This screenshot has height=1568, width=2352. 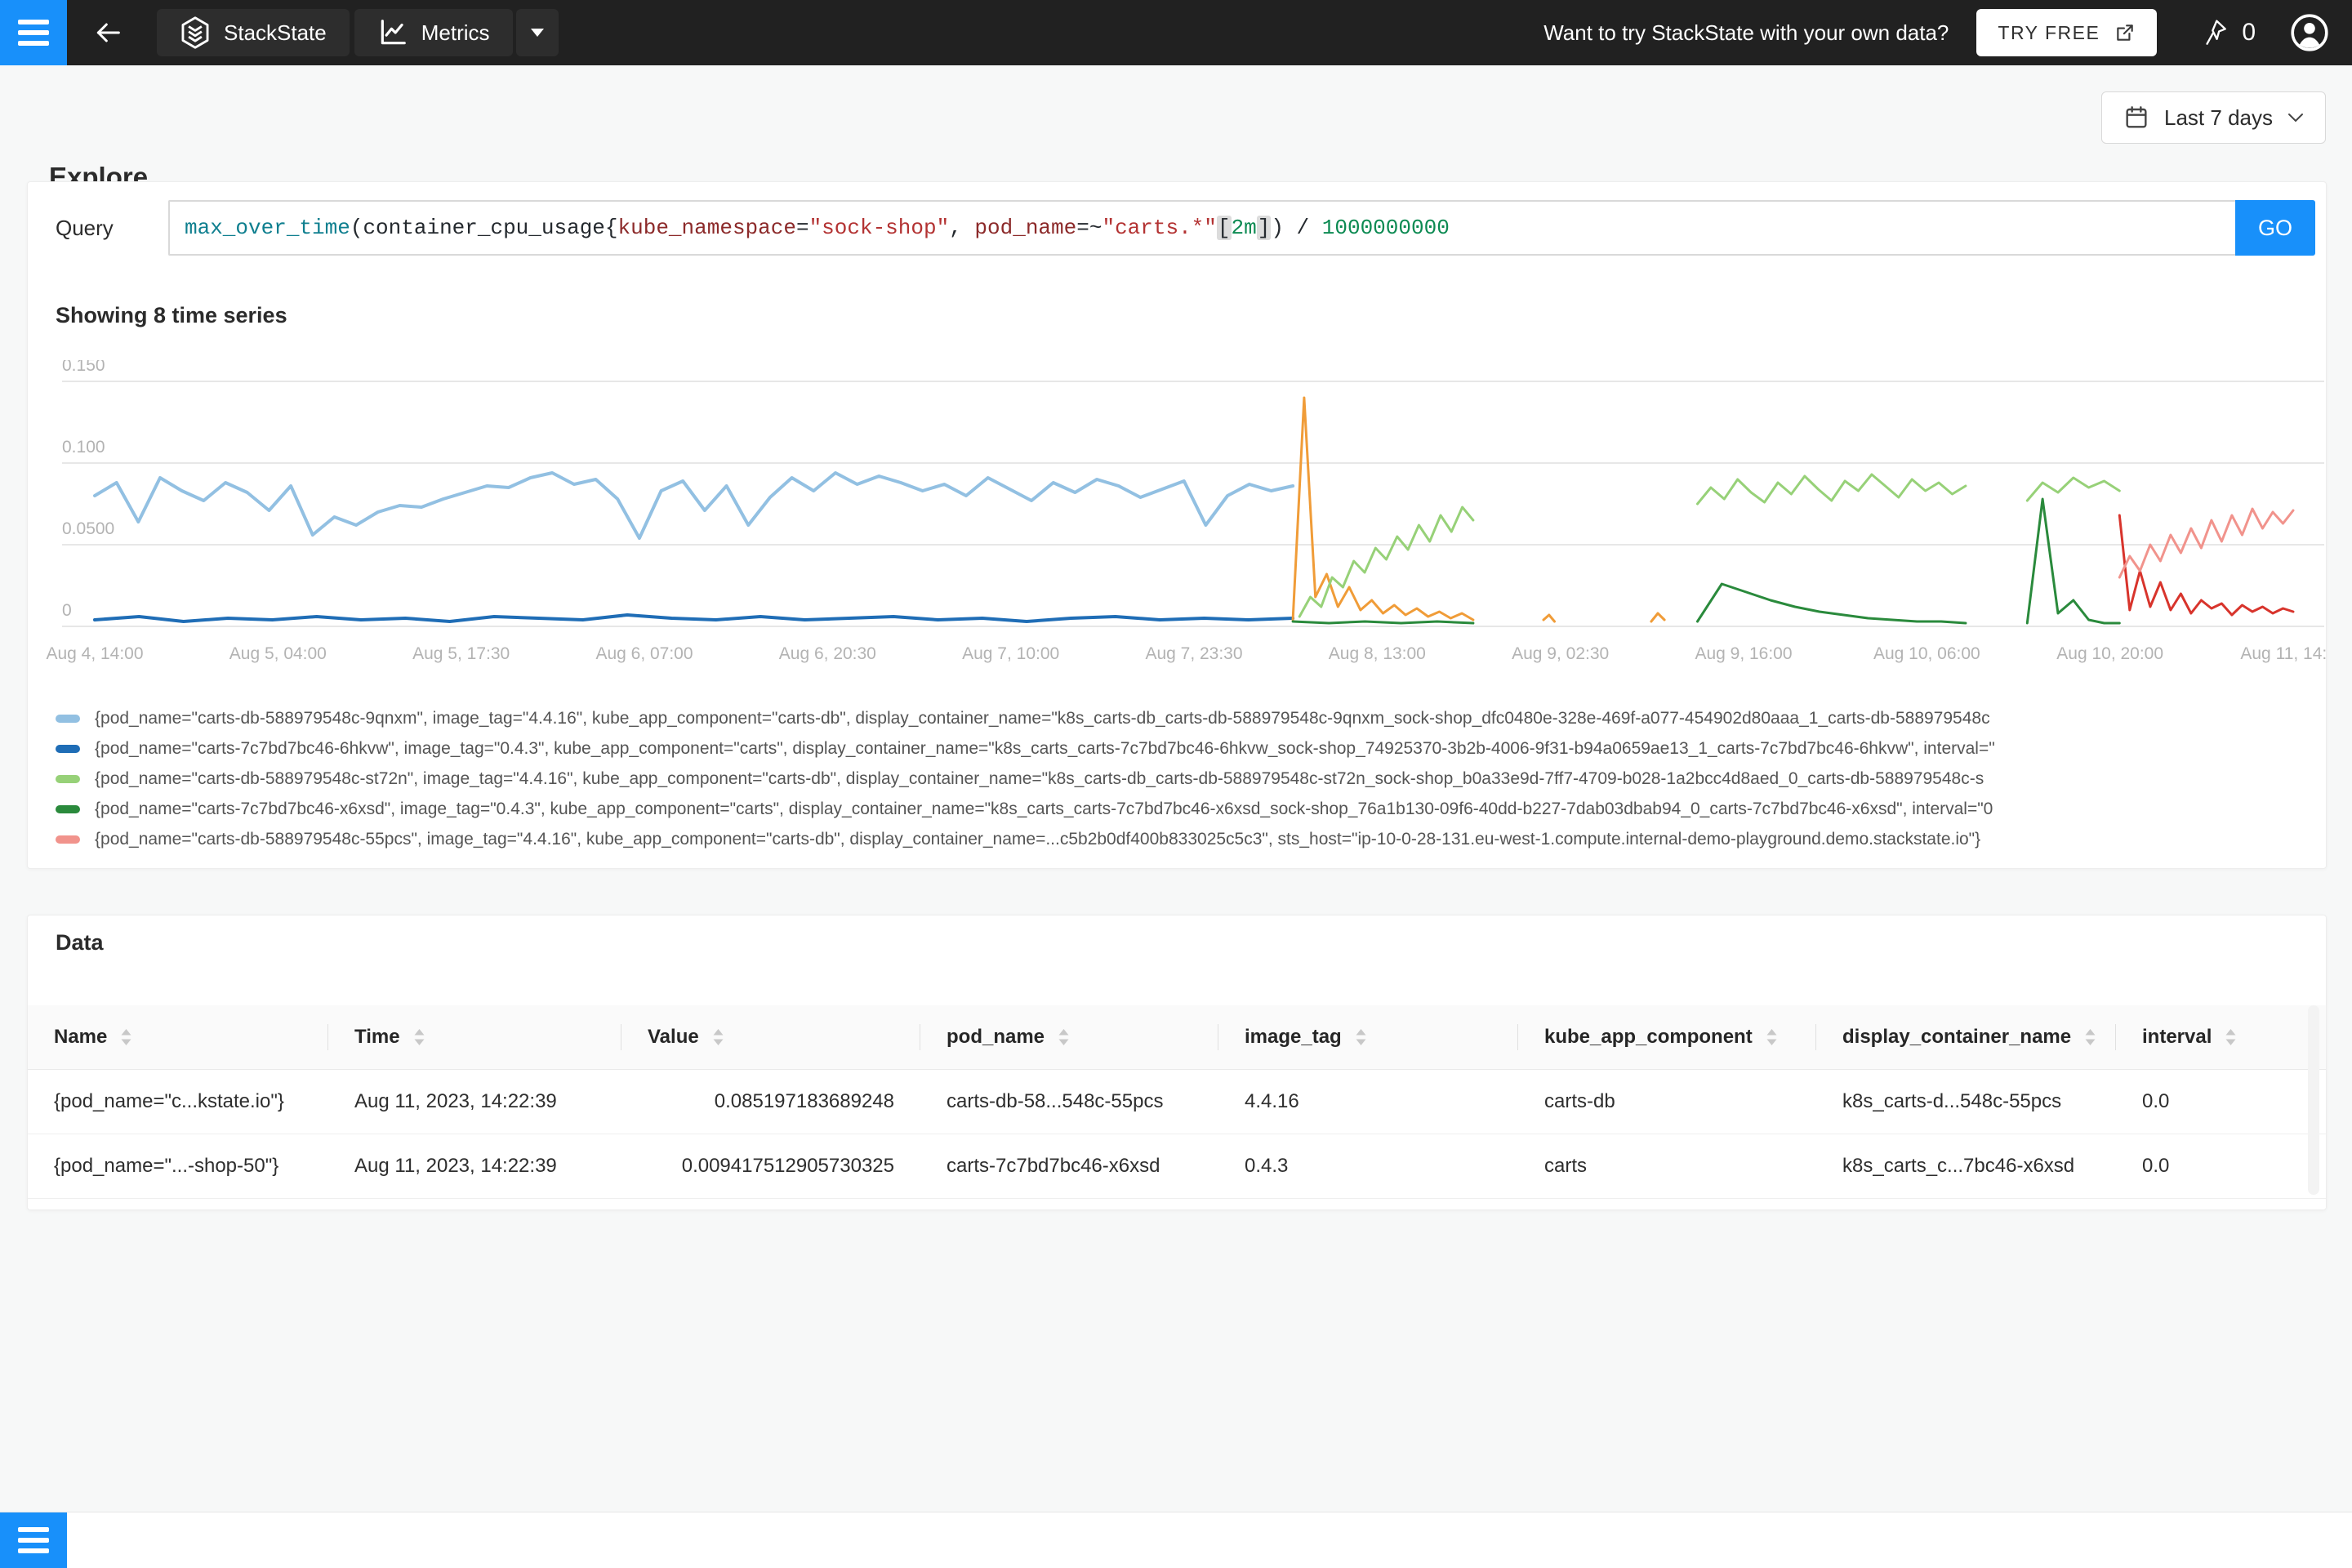 I want to click on query-token: ), so click(x=1277, y=228).